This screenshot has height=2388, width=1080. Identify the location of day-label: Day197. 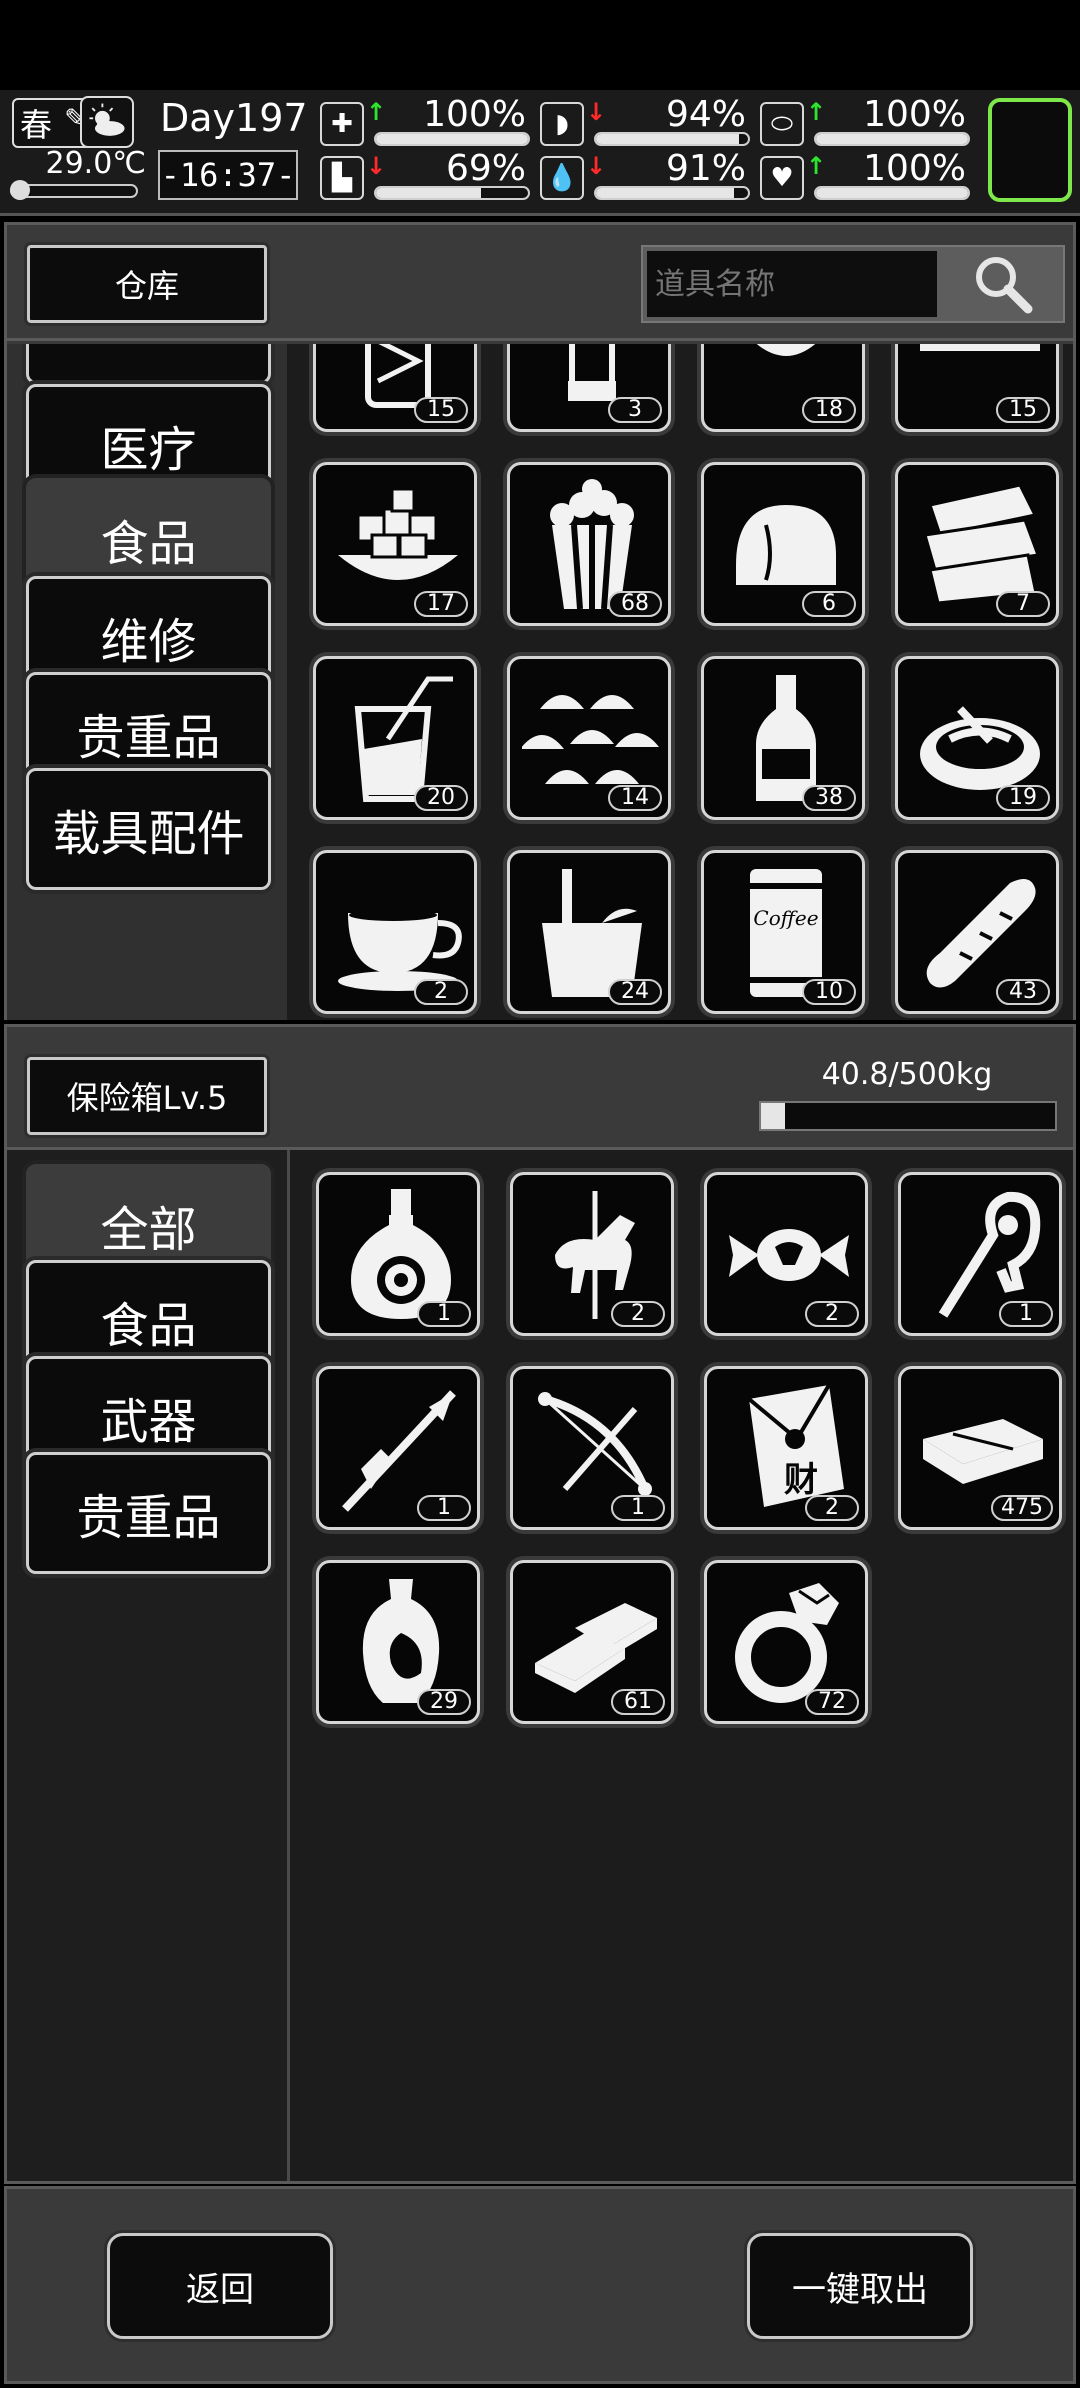
(234, 118).